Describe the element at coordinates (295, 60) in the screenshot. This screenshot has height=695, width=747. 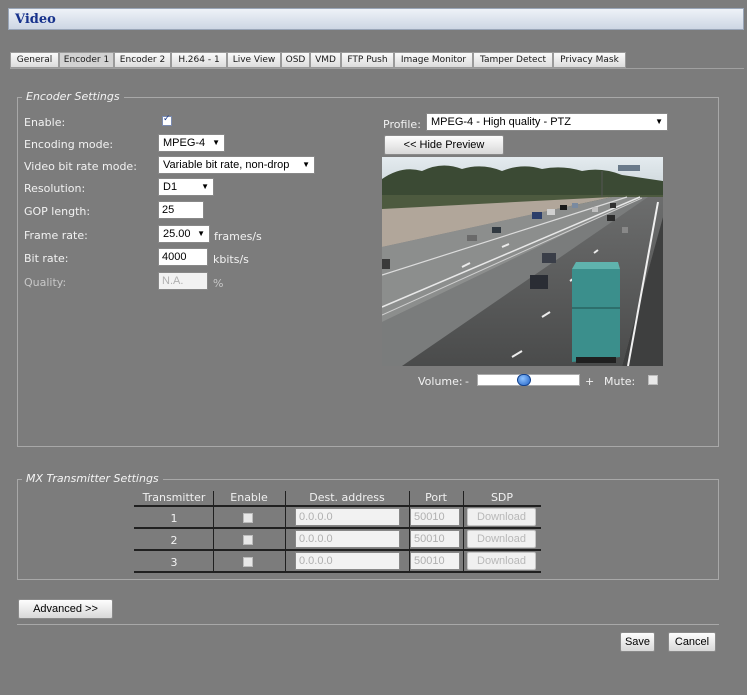
I see `tab-osd: OSD` at that location.